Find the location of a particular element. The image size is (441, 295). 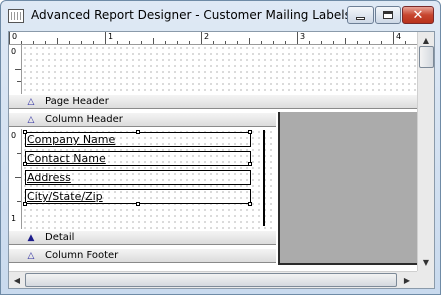

section-label: Column Footer is located at coordinates (82, 255).